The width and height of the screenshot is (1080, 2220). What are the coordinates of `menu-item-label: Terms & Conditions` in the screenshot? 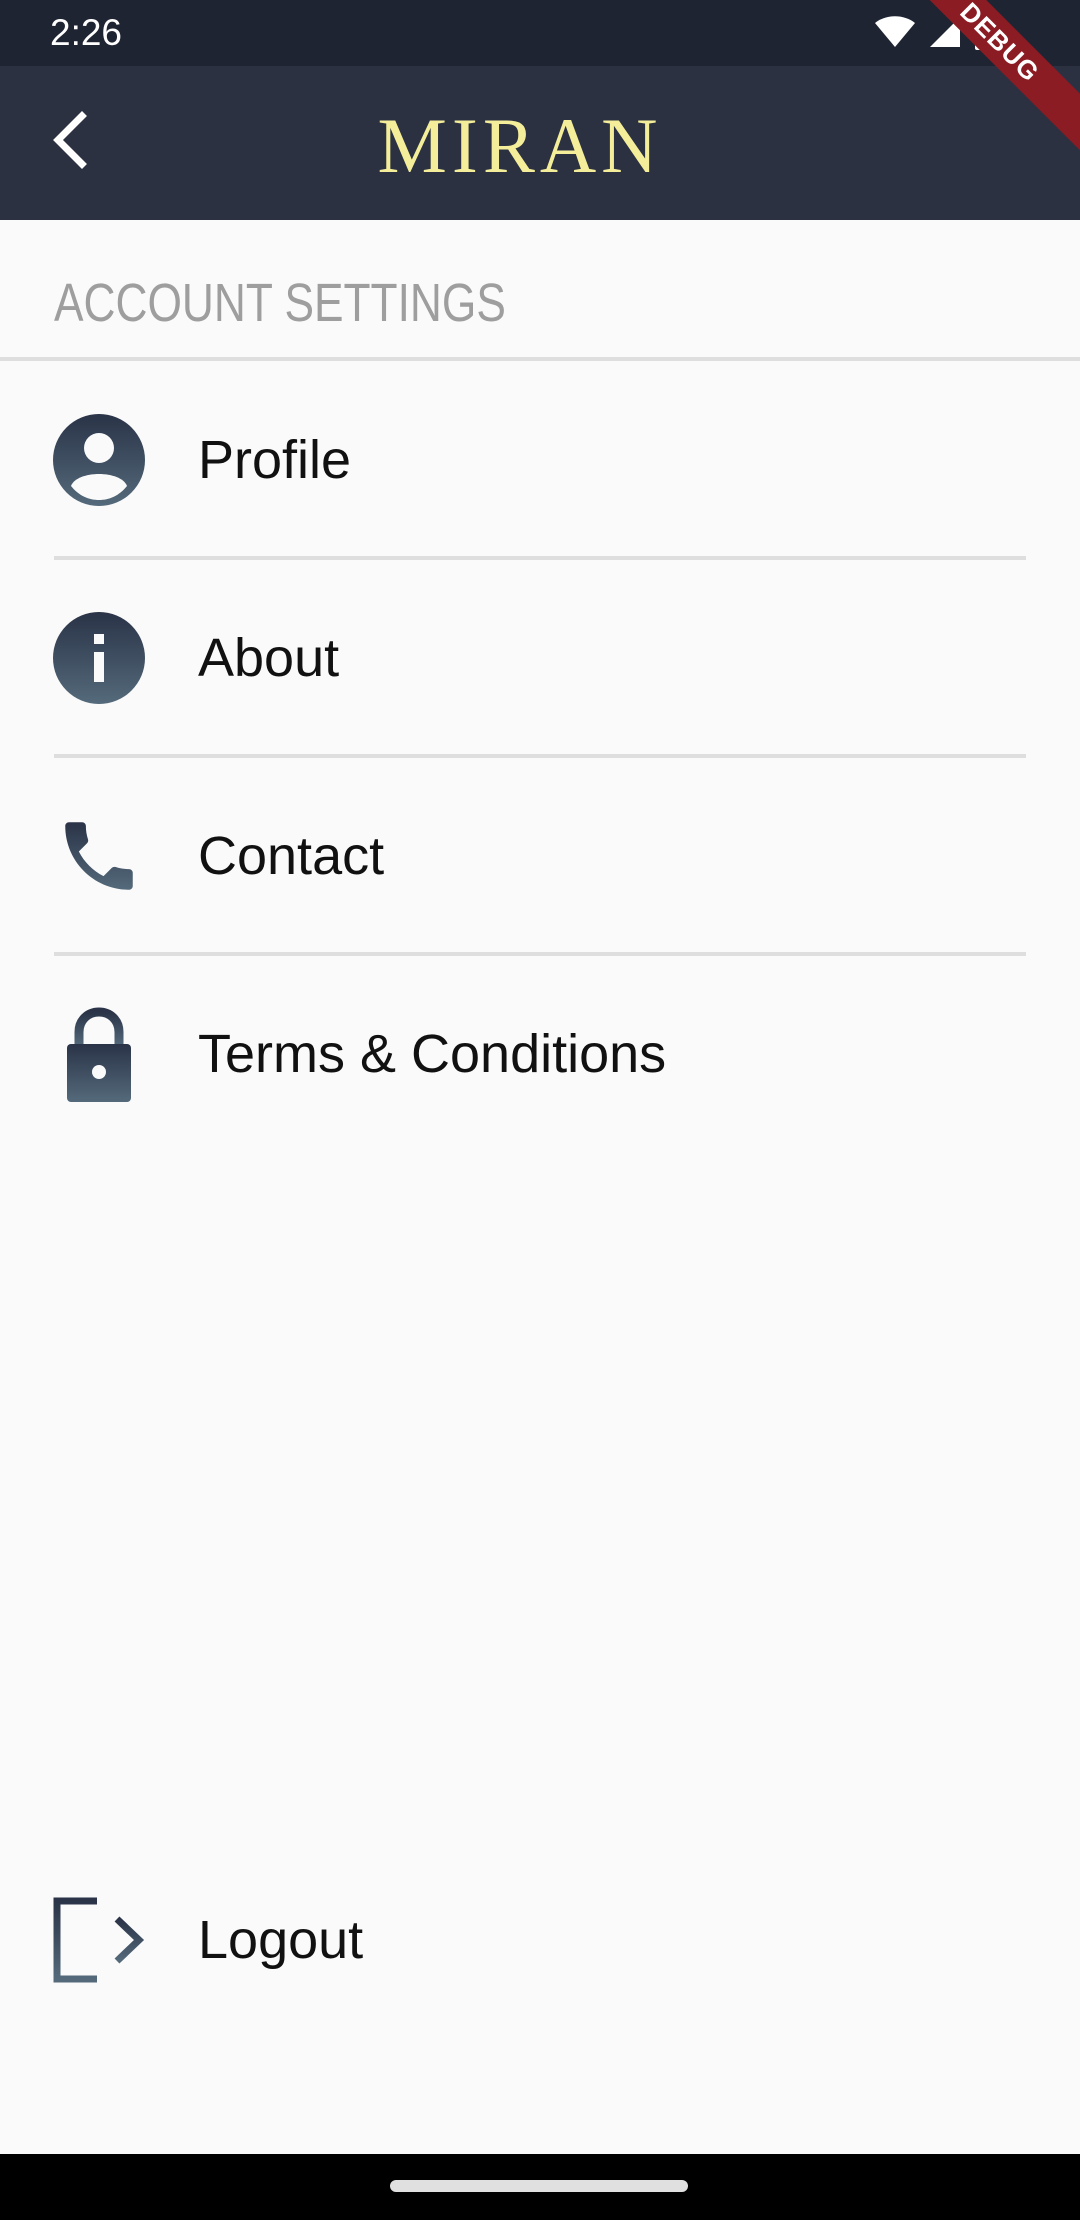 It's located at (432, 1054).